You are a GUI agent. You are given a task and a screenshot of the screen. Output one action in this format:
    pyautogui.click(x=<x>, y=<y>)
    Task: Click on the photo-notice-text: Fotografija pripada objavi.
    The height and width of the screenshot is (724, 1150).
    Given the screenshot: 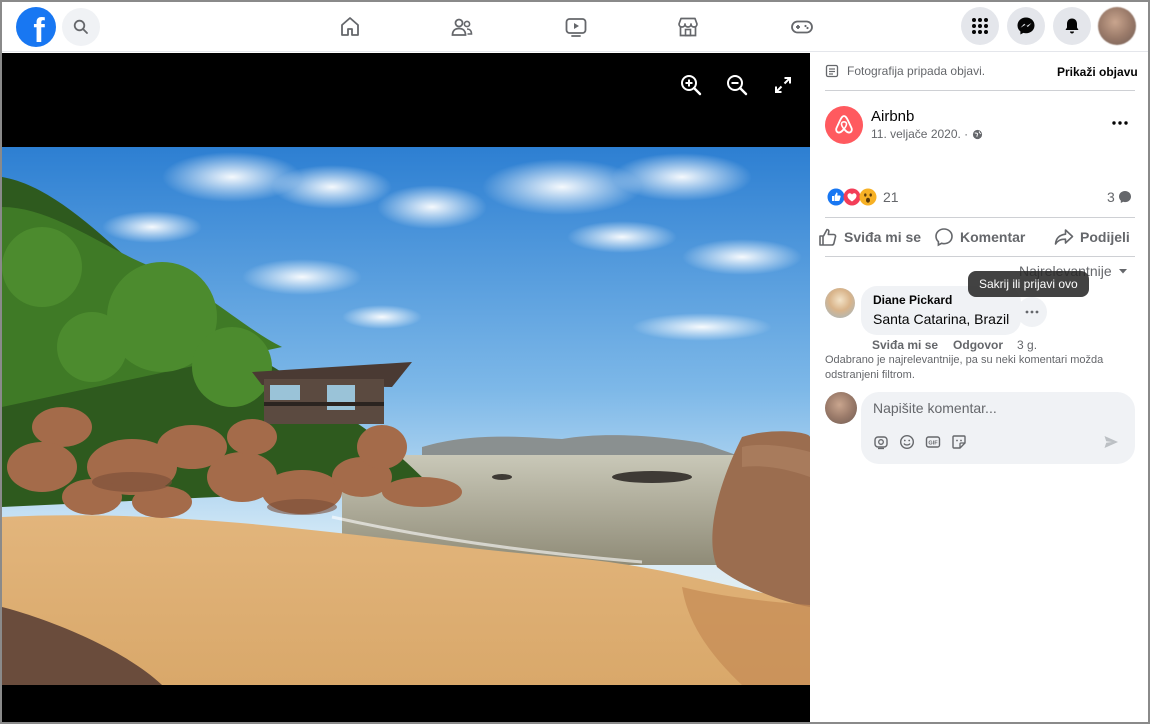 What is the action you would take?
    pyautogui.click(x=916, y=71)
    